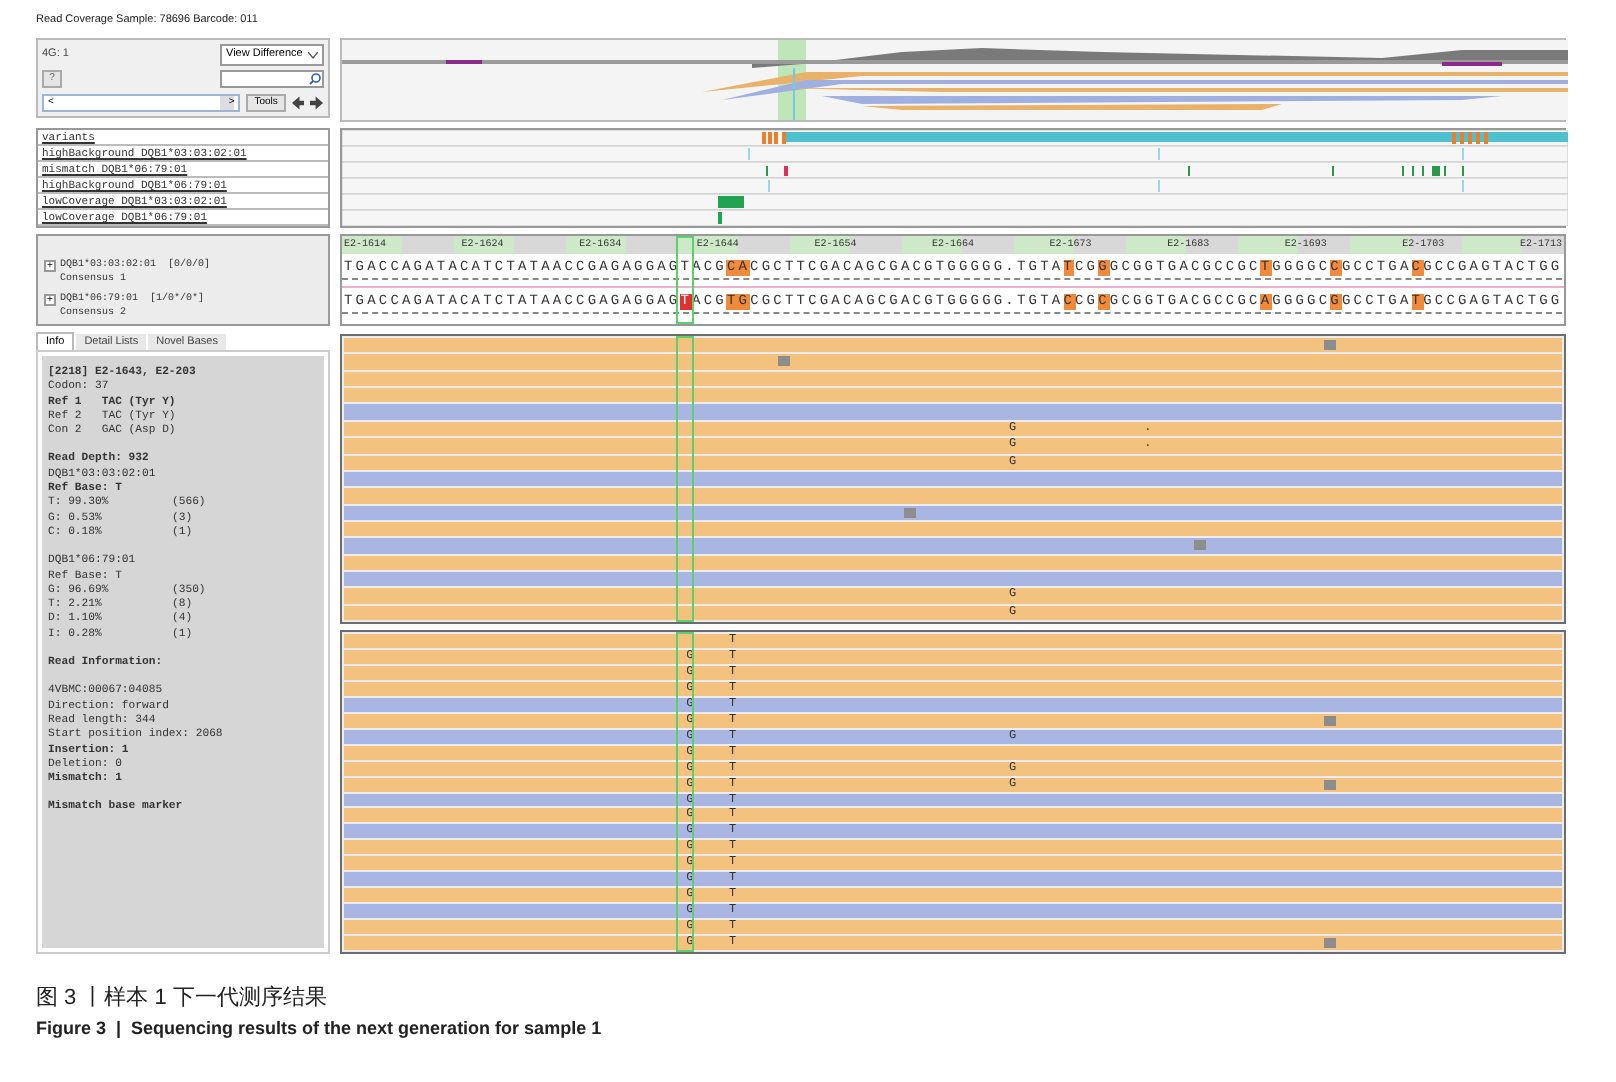 The image size is (1616, 1082). Describe the element at coordinates (272, 79) in the screenshot. I see `search-field` at that location.